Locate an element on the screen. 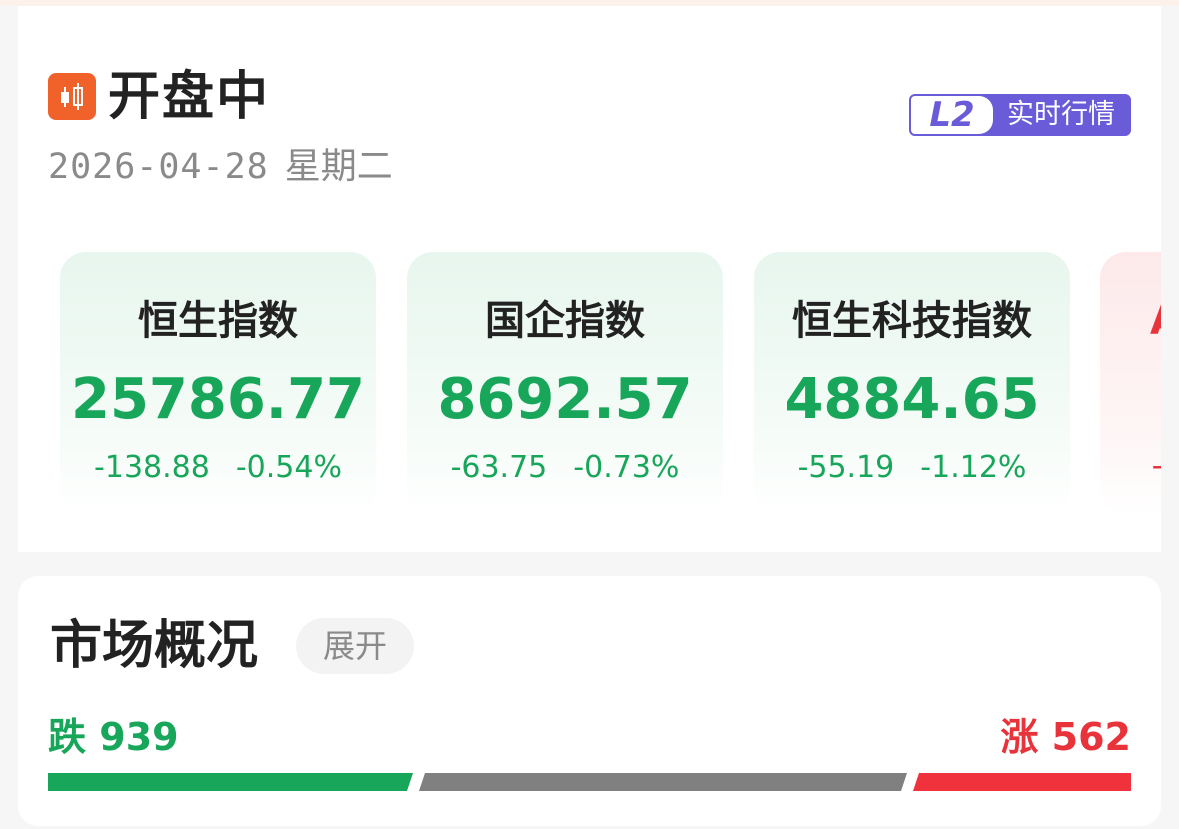 This screenshot has height=829, width=1179. index-card-hscei: 国企指数 8692.57 -63.75 -0.73% is located at coordinates (565, 384).